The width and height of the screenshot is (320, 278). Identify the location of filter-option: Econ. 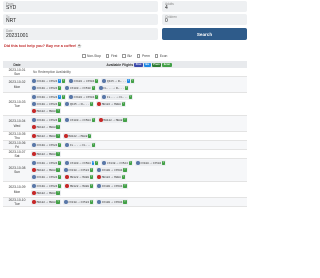
(160, 56).